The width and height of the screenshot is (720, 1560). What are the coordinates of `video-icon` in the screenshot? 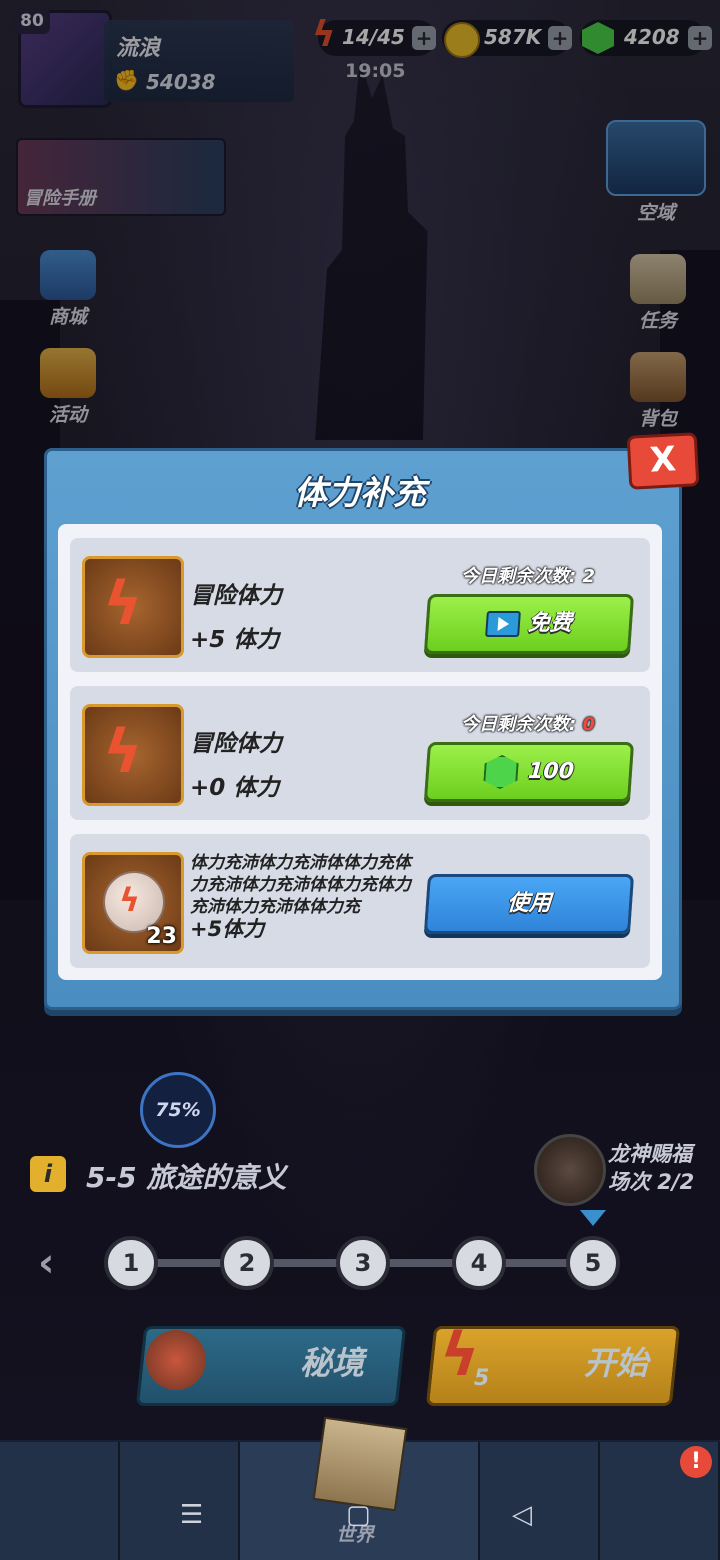 It's located at (503, 624).